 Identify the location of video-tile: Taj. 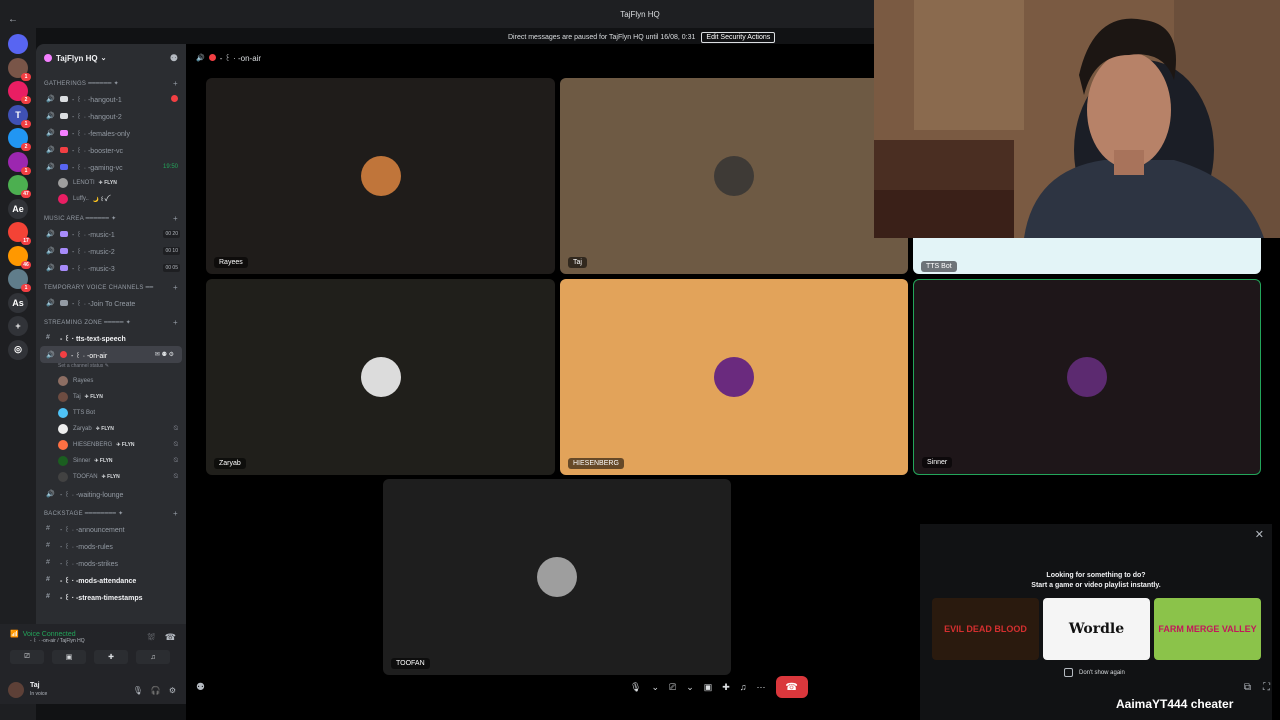
(734, 176).